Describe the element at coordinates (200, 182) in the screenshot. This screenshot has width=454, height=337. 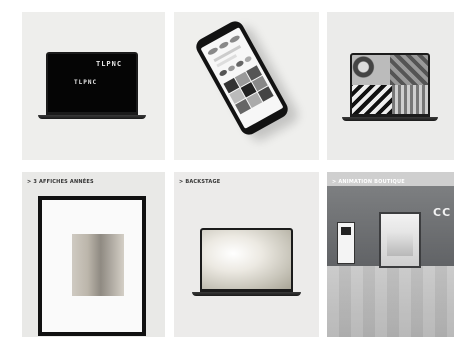
I see `tile-caption: > BACKSTAGE` at that location.